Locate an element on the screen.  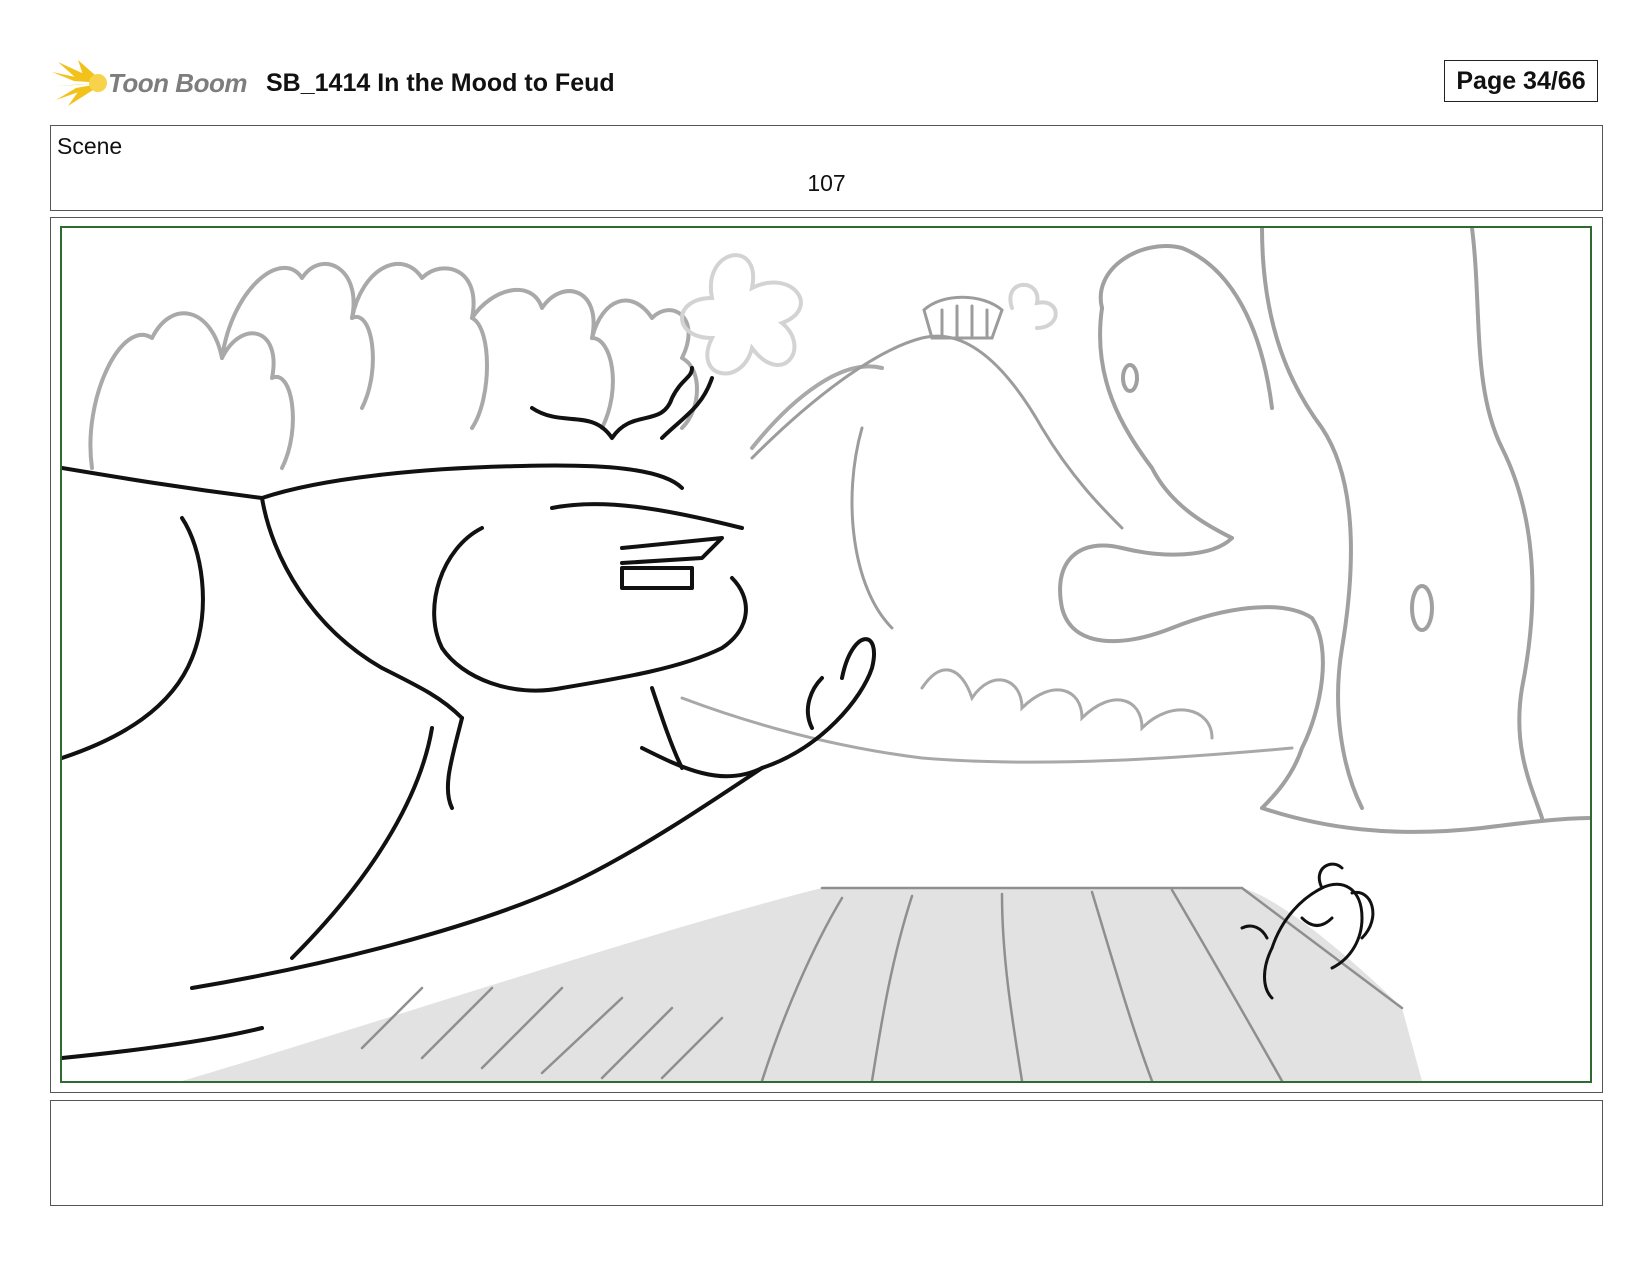
scene-number: 107 is located at coordinates (826, 183).